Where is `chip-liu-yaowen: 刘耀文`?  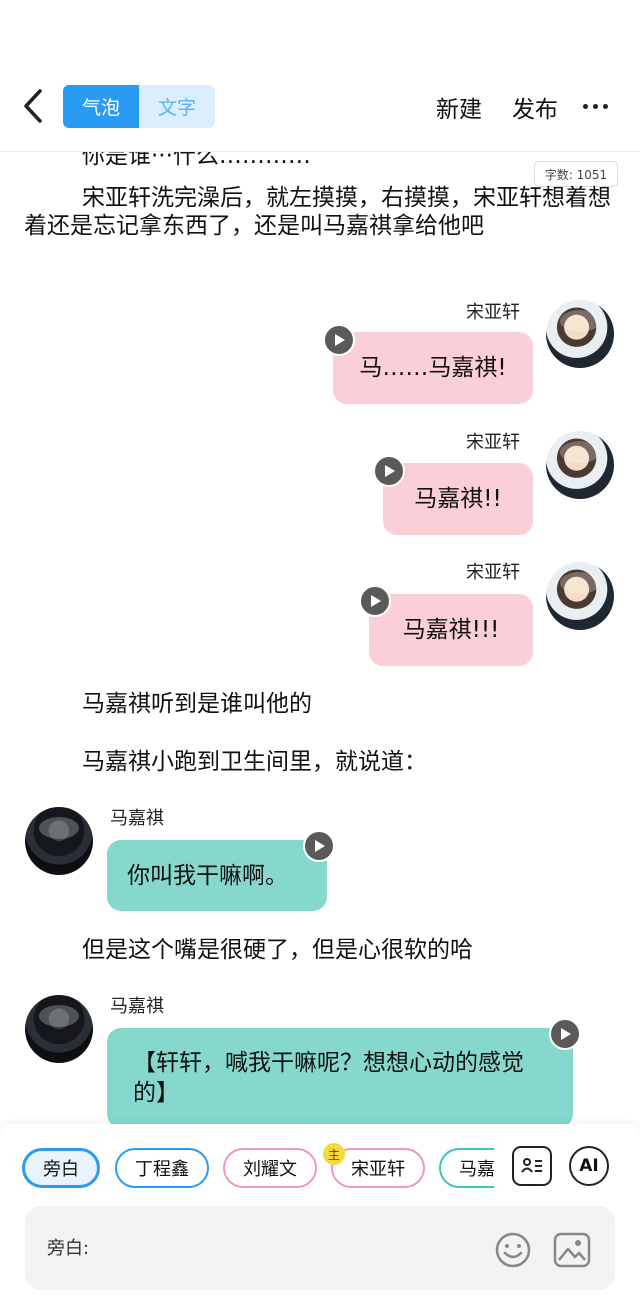
chip-liu-yaowen: 刘耀文 is located at coordinates (270, 1168).